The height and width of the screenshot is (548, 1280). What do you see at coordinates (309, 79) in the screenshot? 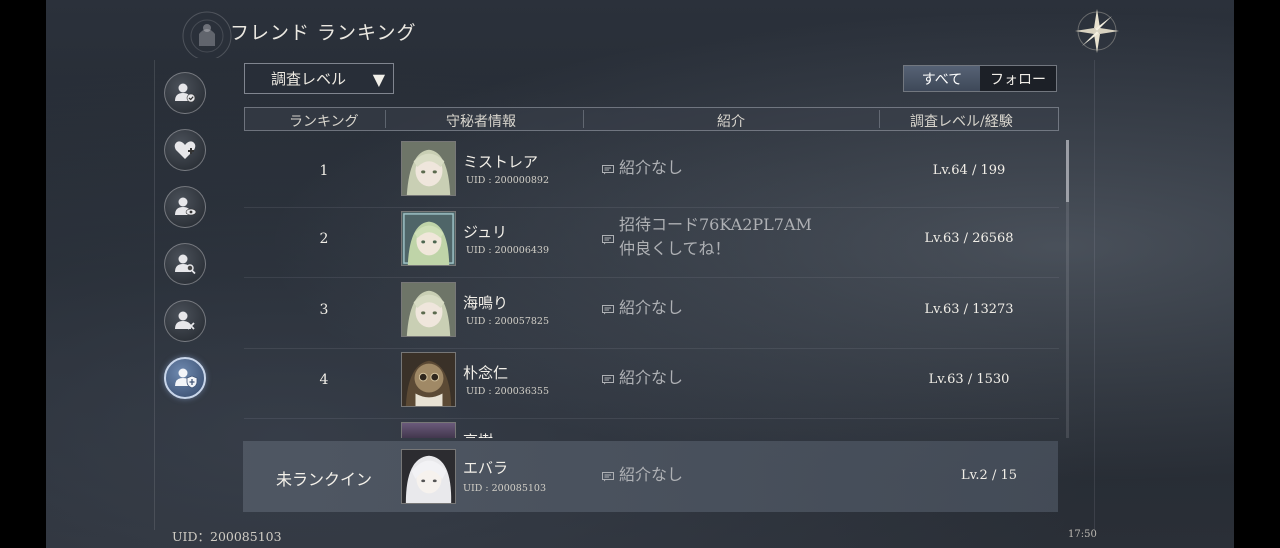
I see `sort-dropdown-label: 調査レベル` at bounding box center [309, 79].